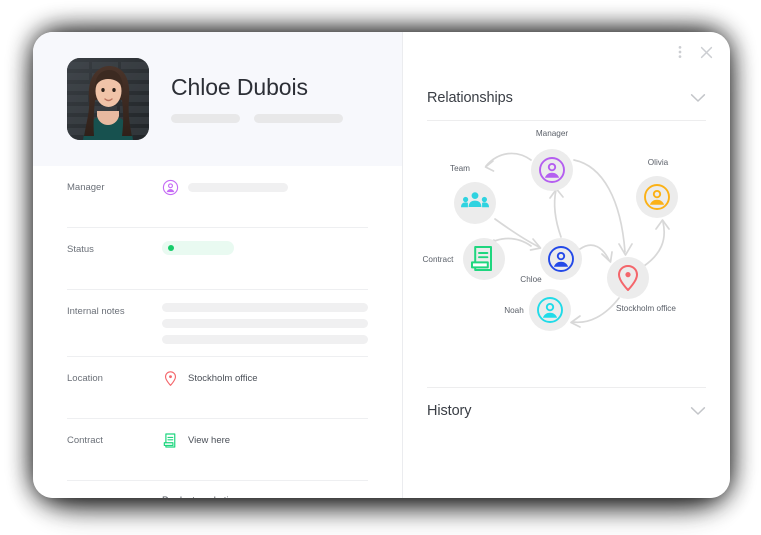 This screenshot has height=535, width=761. Describe the element at coordinates (641, 285) in the screenshot. I see `graph-node-stockholm-office: Stockholm office` at that location.